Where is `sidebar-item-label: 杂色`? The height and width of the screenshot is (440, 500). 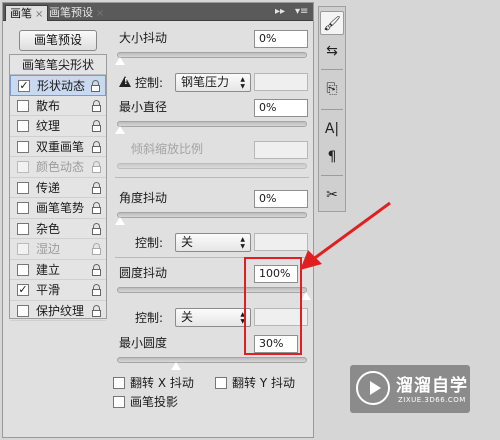 sidebar-item-label: 杂色 is located at coordinates (48, 228).